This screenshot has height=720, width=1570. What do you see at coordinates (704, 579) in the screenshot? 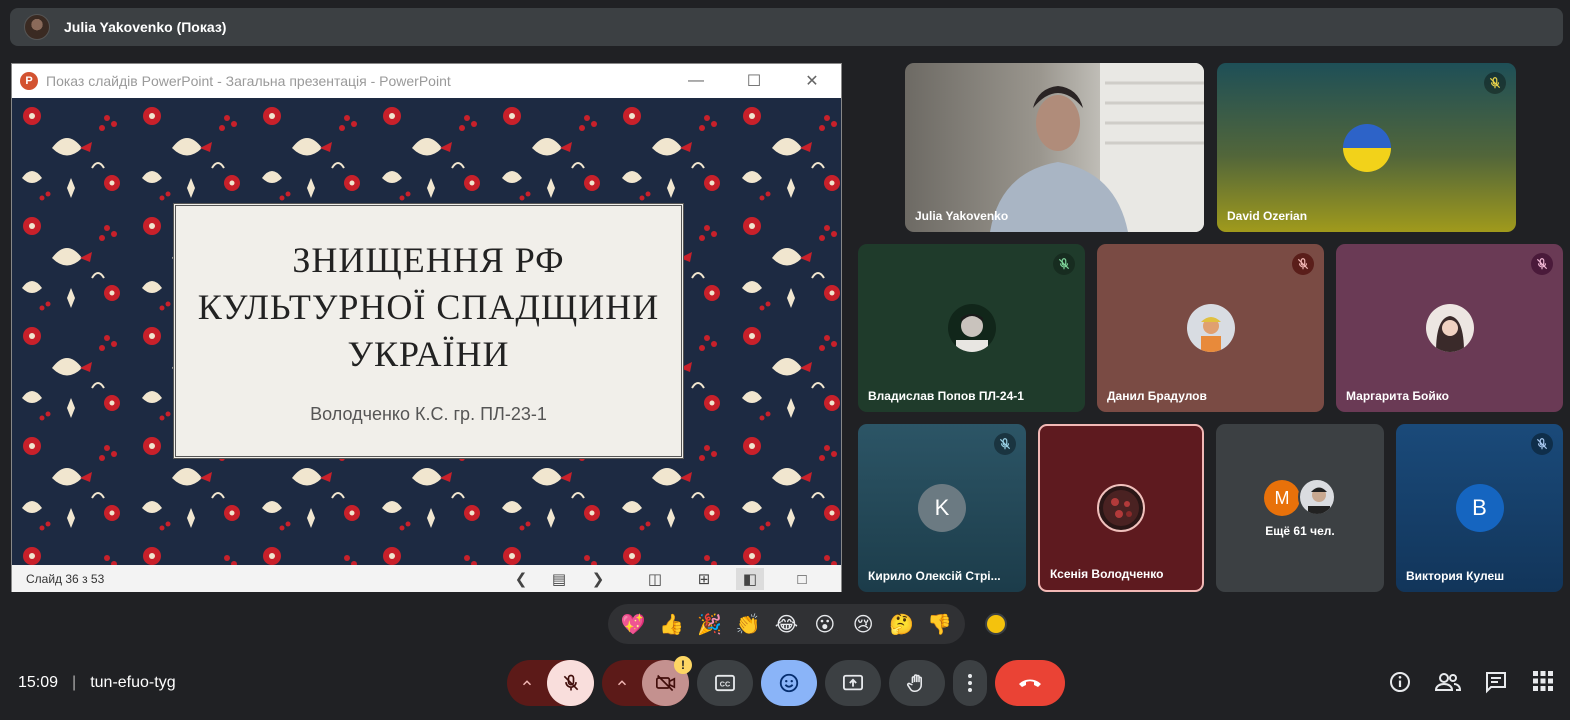
I see `slide-sorter-icon: ⊞` at bounding box center [704, 579].